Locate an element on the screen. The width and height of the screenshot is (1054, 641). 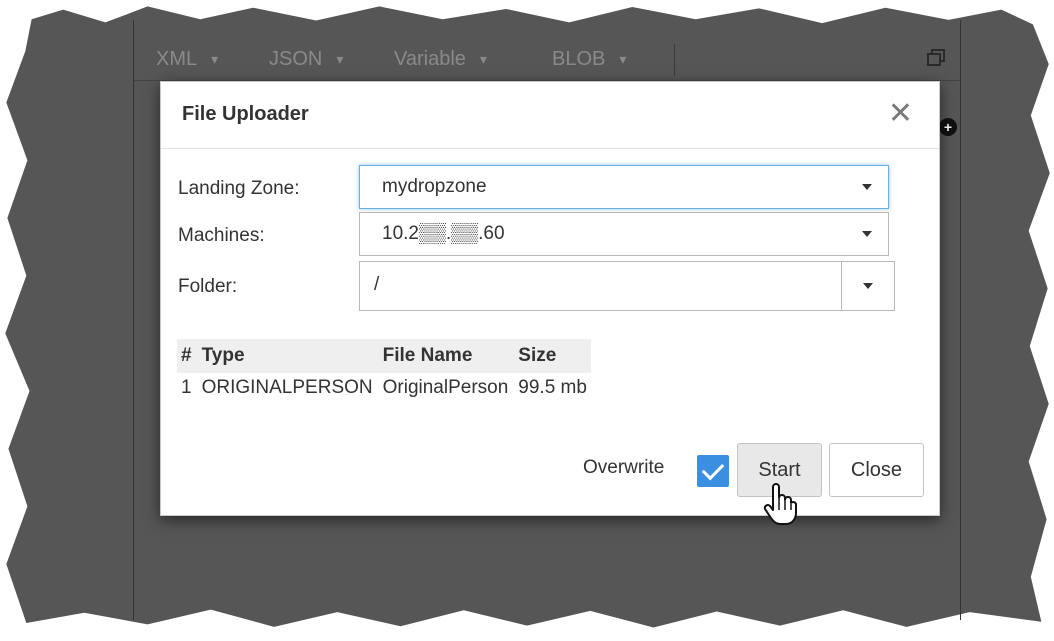
overwrite-checkbox is located at coordinates (713, 471).